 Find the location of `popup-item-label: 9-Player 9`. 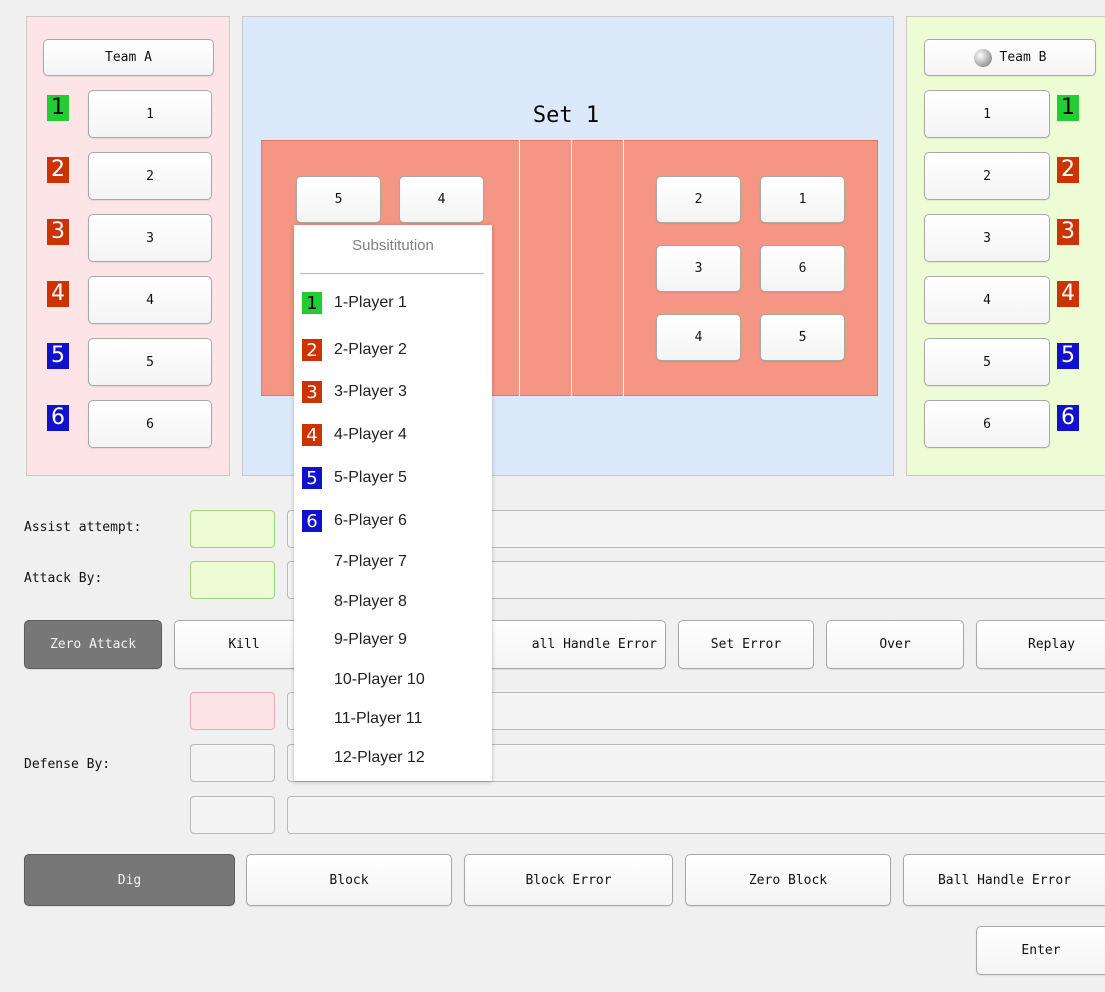

popup-item-label: 9-Player 9 is located at coordinates (370, 639).